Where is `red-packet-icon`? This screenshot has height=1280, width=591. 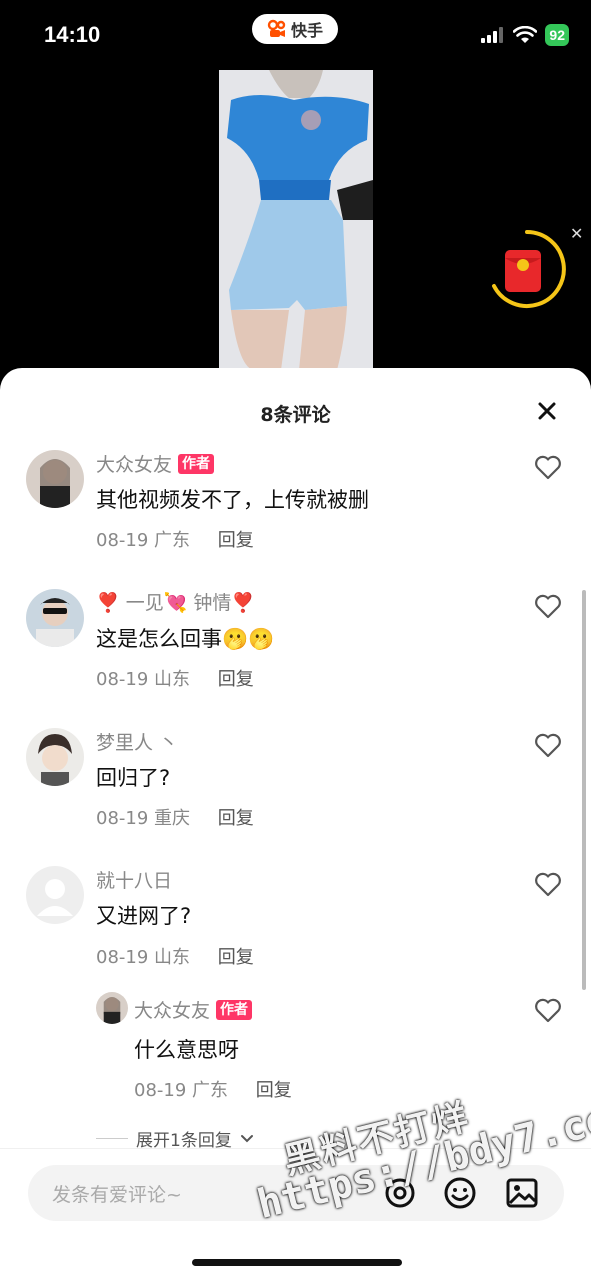
red-packet-icon is located at coordinates (529, 269).